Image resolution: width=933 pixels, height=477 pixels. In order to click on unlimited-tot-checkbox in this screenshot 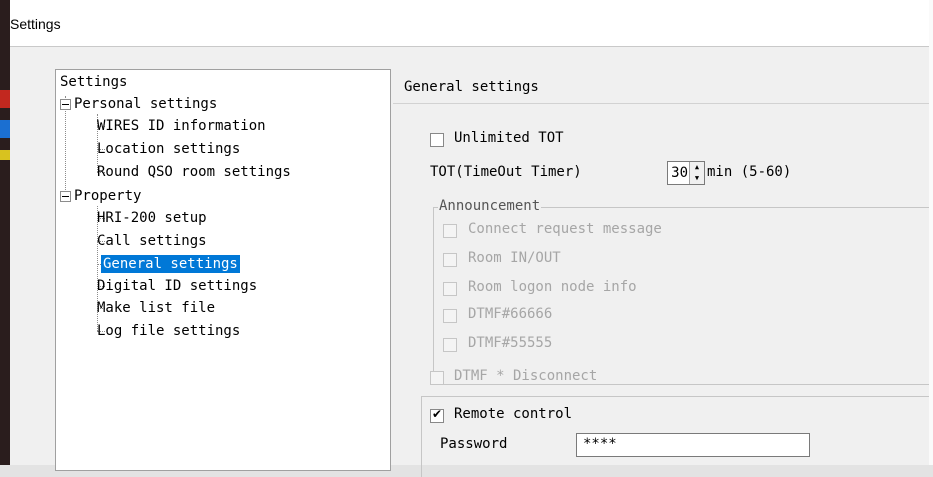, I will do `click(437, 140)`.